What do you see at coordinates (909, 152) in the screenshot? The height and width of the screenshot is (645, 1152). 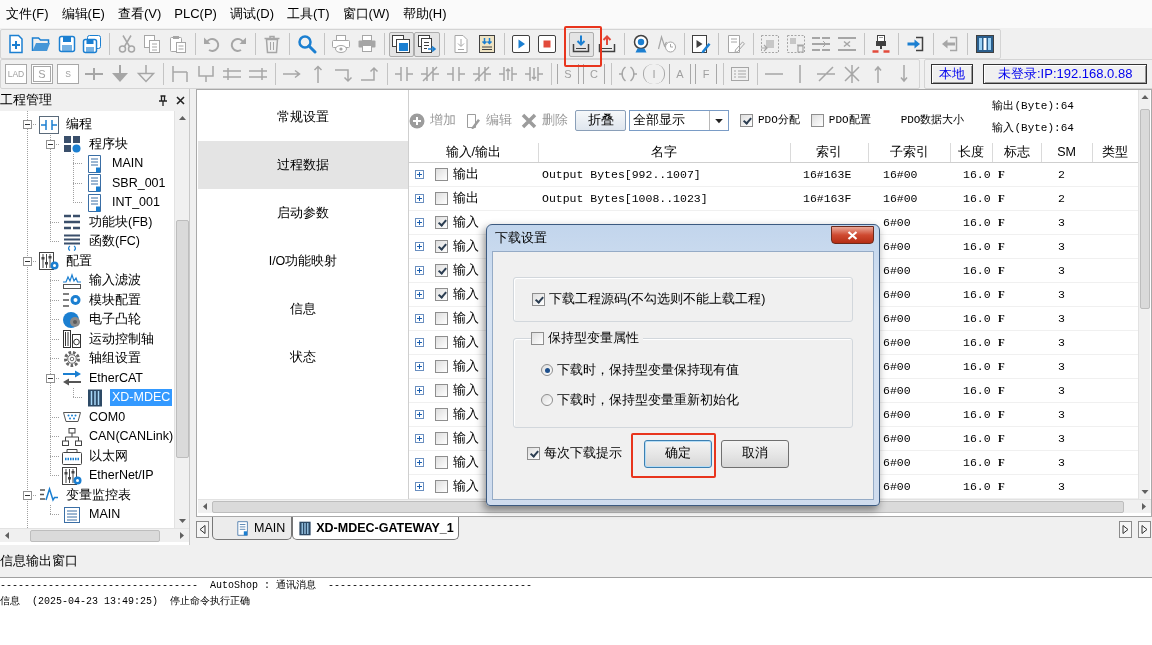 I see `column-header: 子索引` at bounding box center [909, 152].